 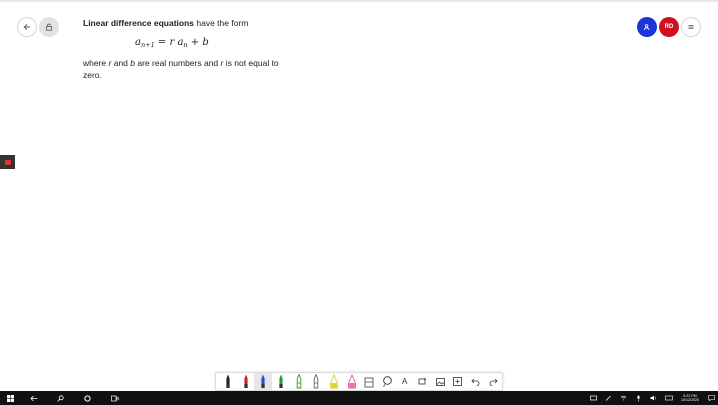 I want to click on person-icon, so click(x=646, y=27).